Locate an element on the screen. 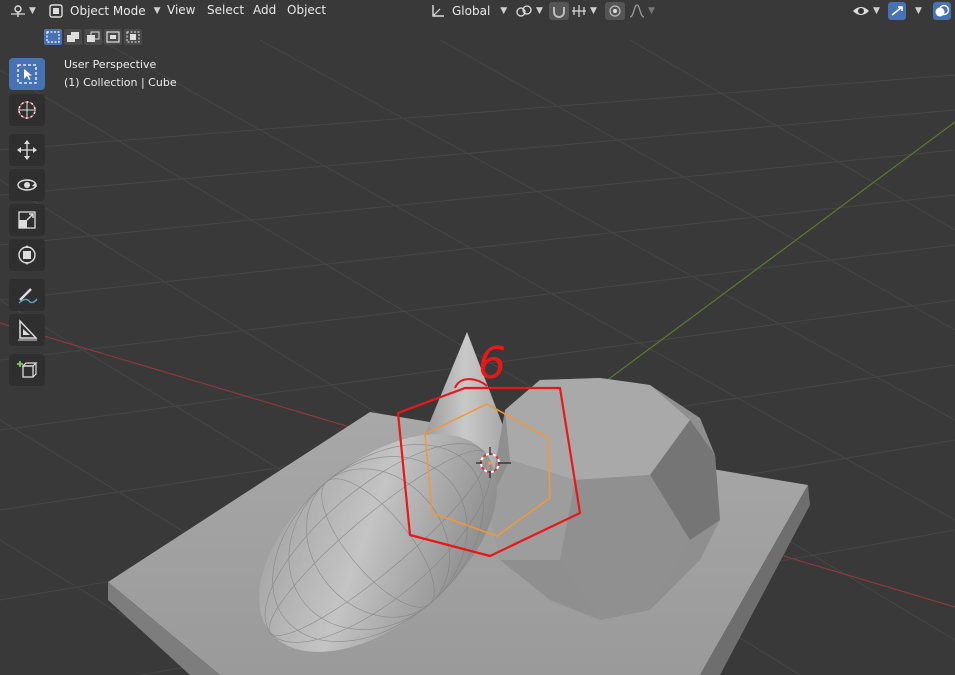  select-intersect-button is located at coordinates (133, 37).